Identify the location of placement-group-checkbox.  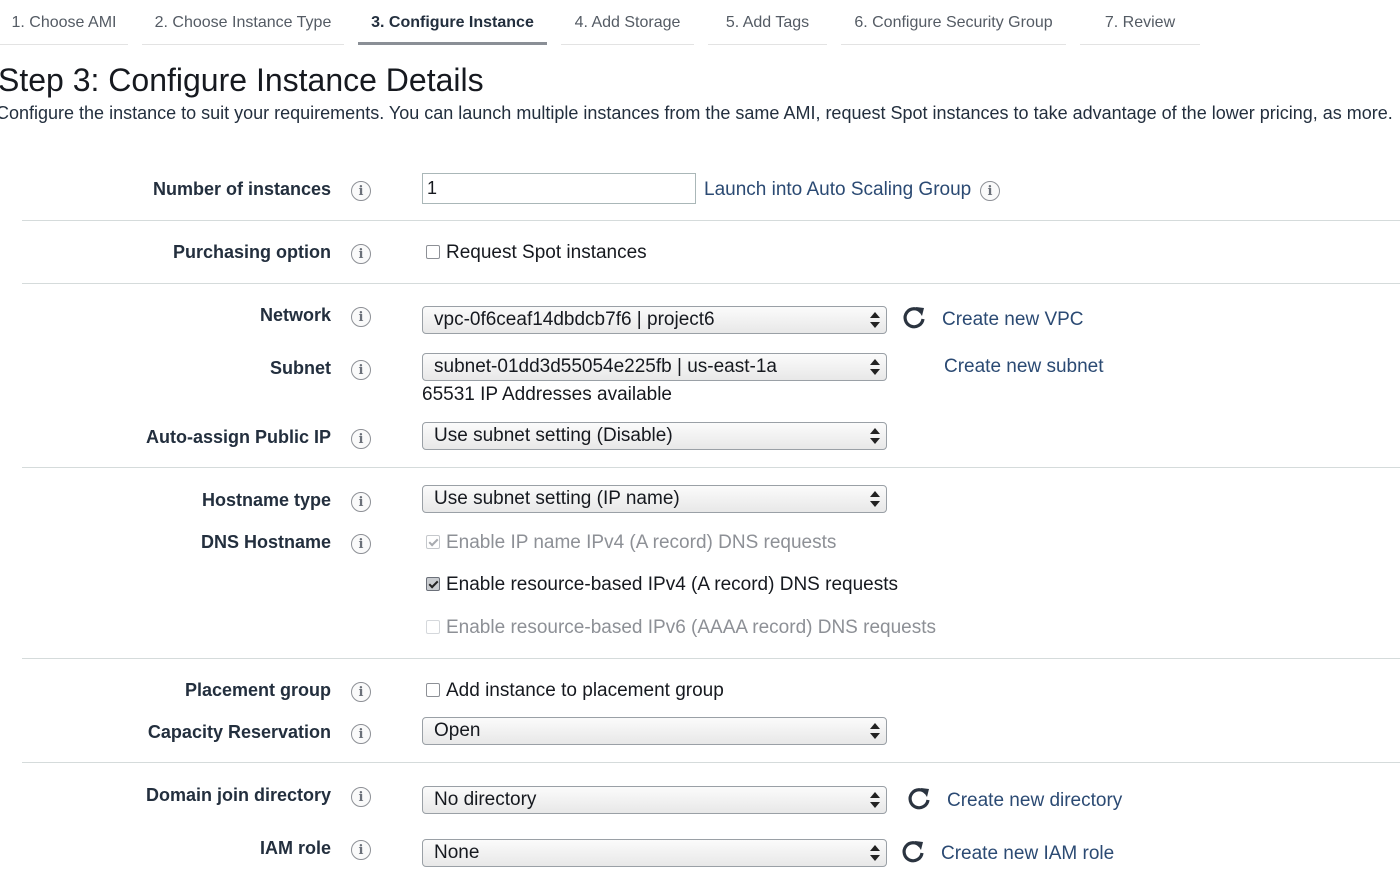
(433, 690).